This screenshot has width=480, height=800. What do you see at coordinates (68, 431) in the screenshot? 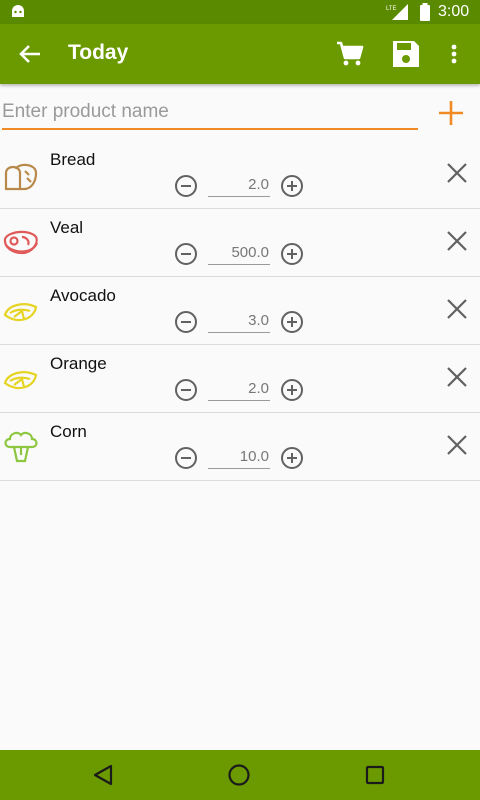
I see `product-name: Corn` at bounding box center [68, 431].